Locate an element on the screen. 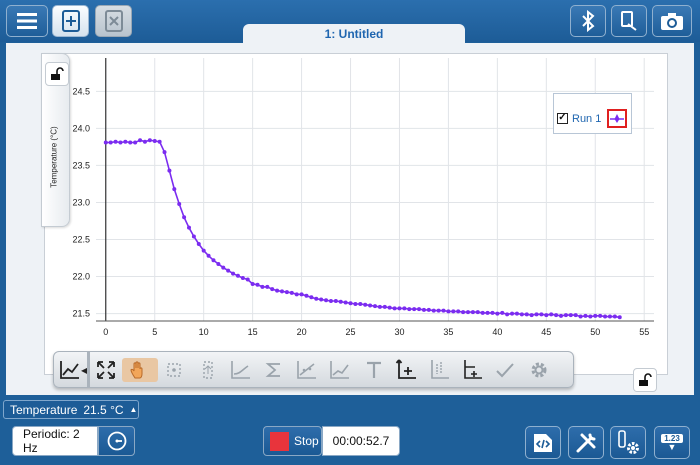 Image resolution: width=700 pixels, height=465 pixels. connected-device-button is located at coordinates (629, 21).